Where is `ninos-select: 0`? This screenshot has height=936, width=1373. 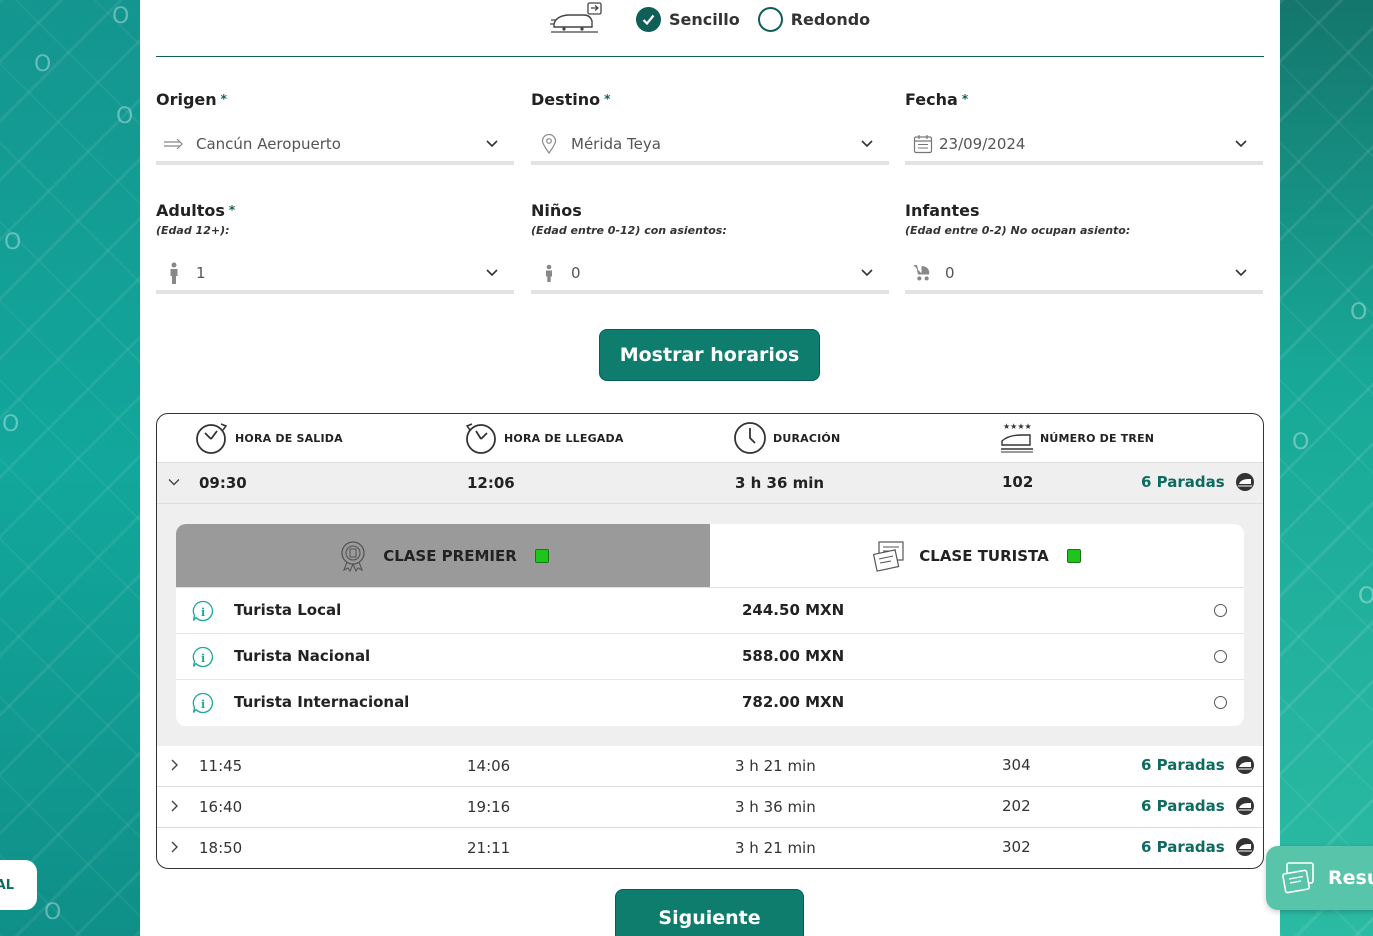
ninos-select: 0 is located at coordinates (710, 275).